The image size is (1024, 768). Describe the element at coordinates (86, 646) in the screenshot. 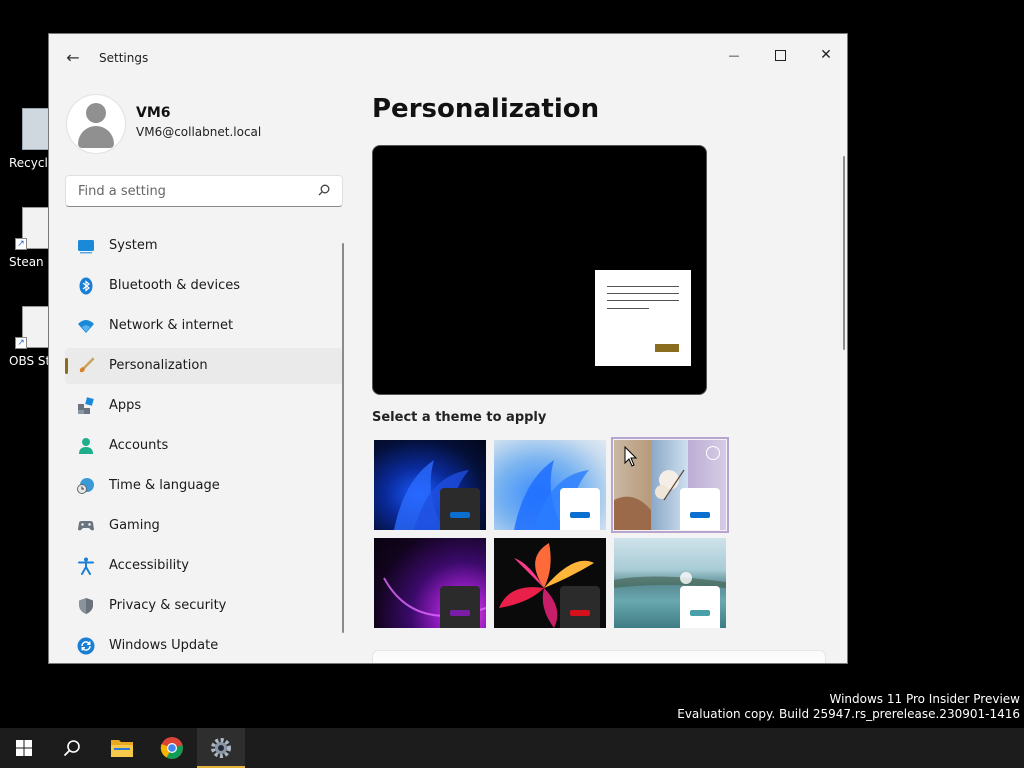

I see `update-icon` at that location.